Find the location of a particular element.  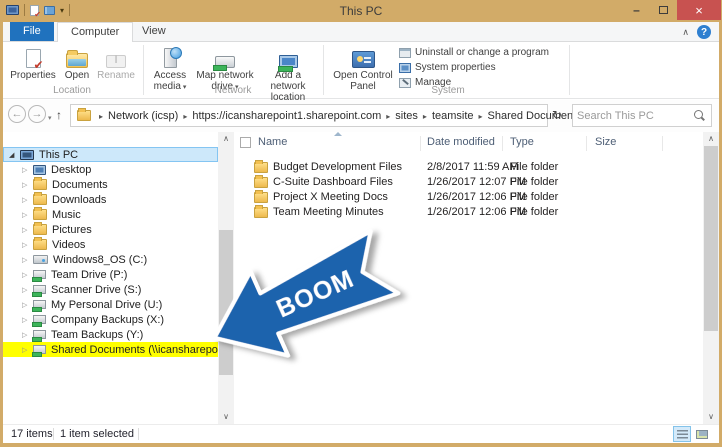

breadcrumb-shared-documents: Shared Documents is located at coordinates (535, 116).